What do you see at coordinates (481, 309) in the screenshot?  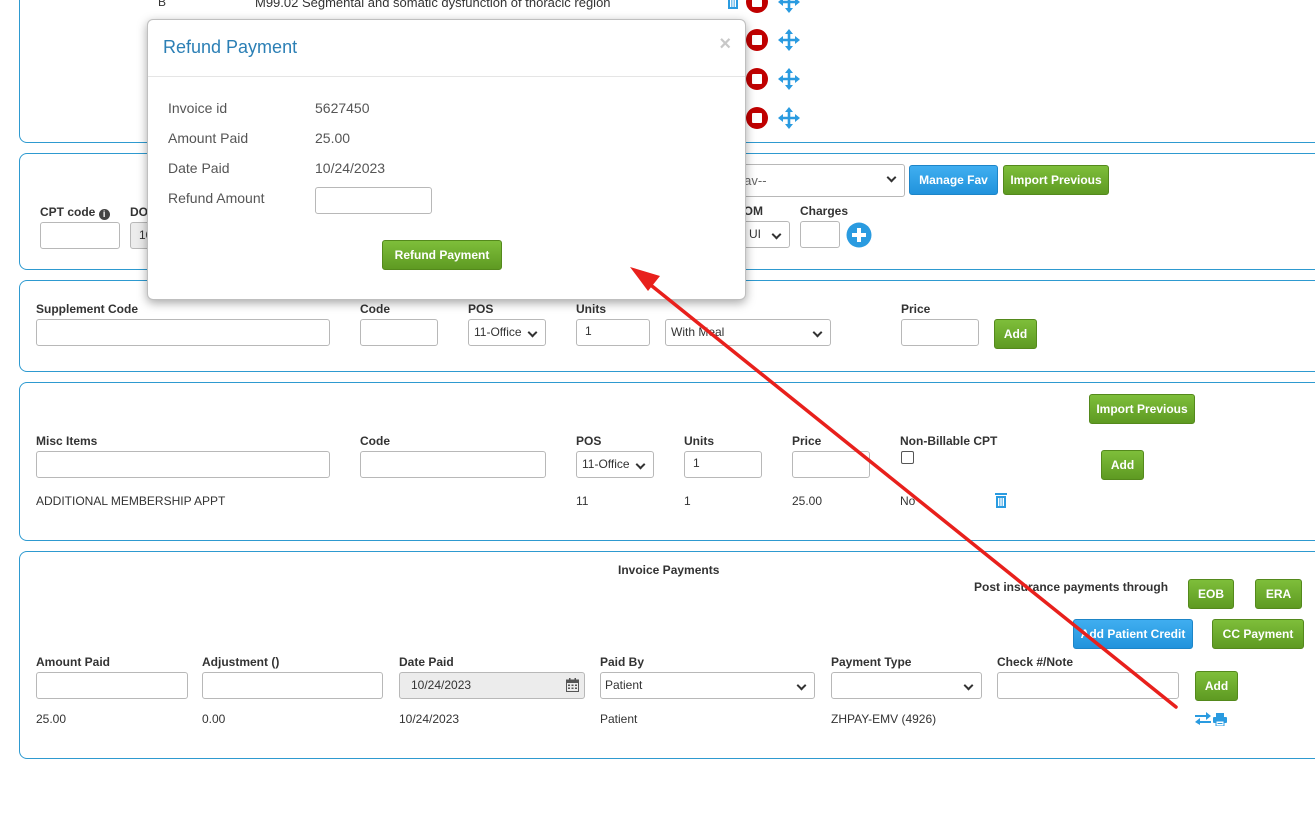 I see `supplement-pos-label: POS` at bounding box center [481, 309].